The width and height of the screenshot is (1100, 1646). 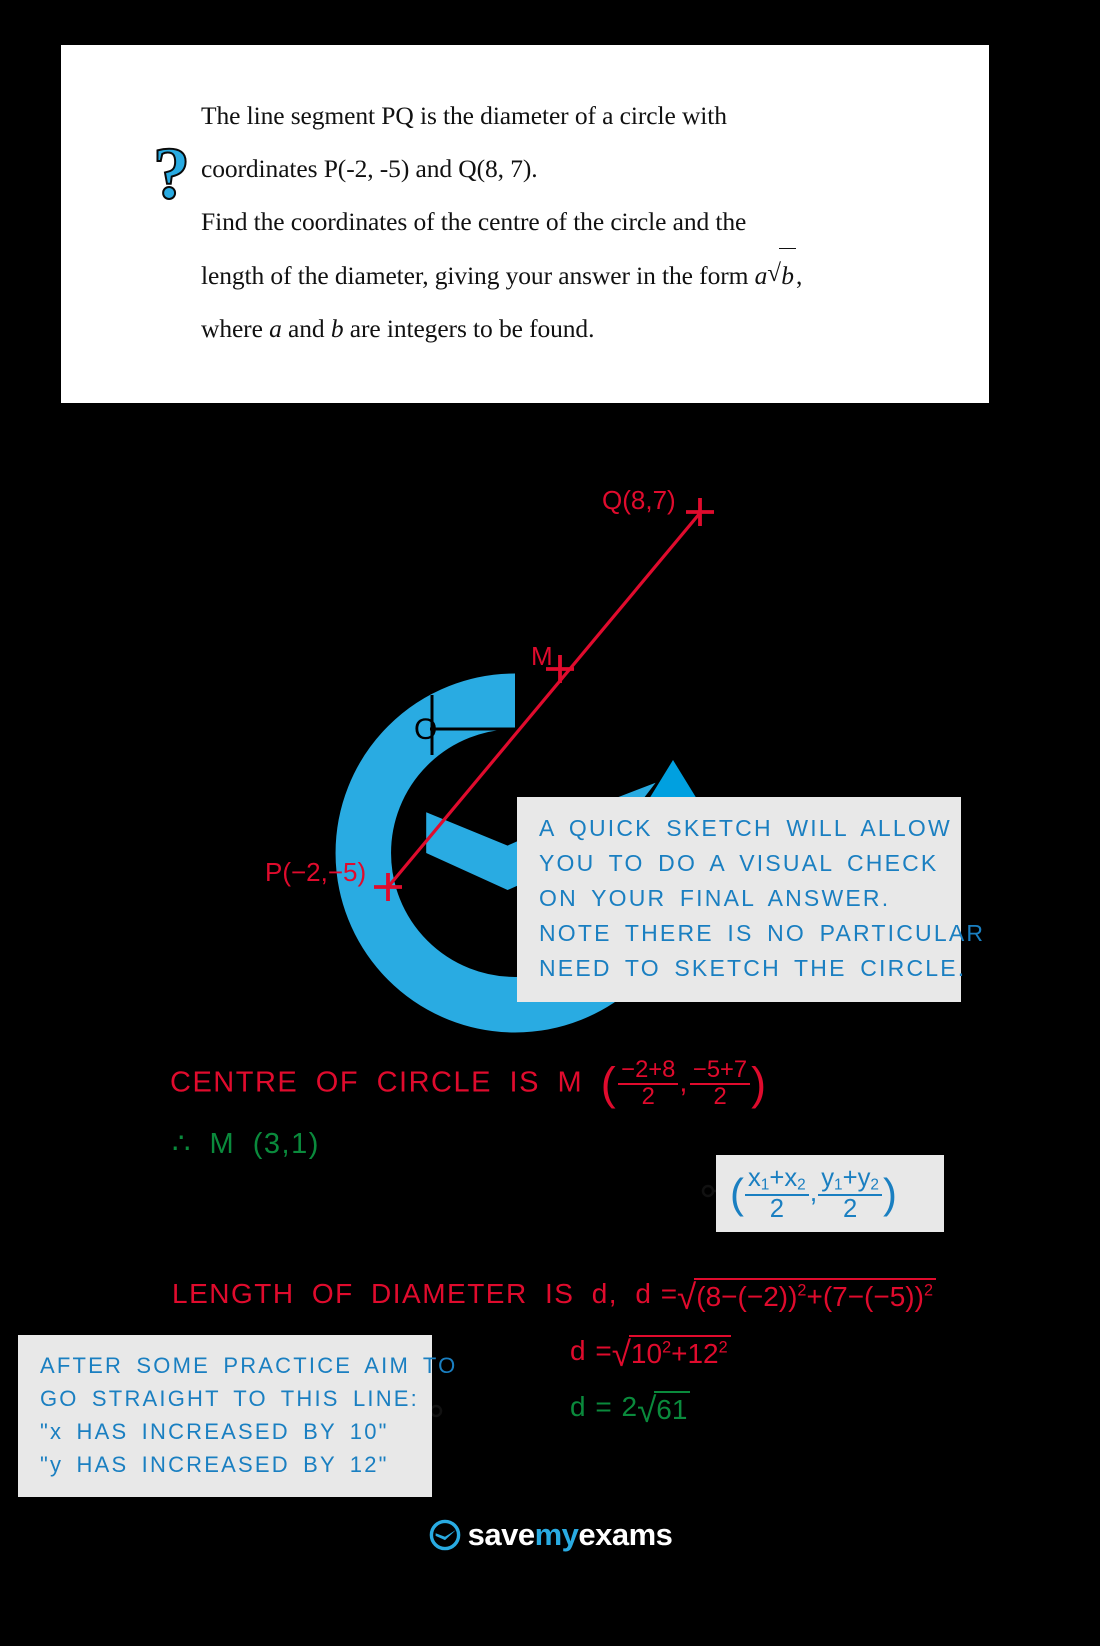 I want to click on formula-x2-sub: 2, so click(x=801, y=1185).